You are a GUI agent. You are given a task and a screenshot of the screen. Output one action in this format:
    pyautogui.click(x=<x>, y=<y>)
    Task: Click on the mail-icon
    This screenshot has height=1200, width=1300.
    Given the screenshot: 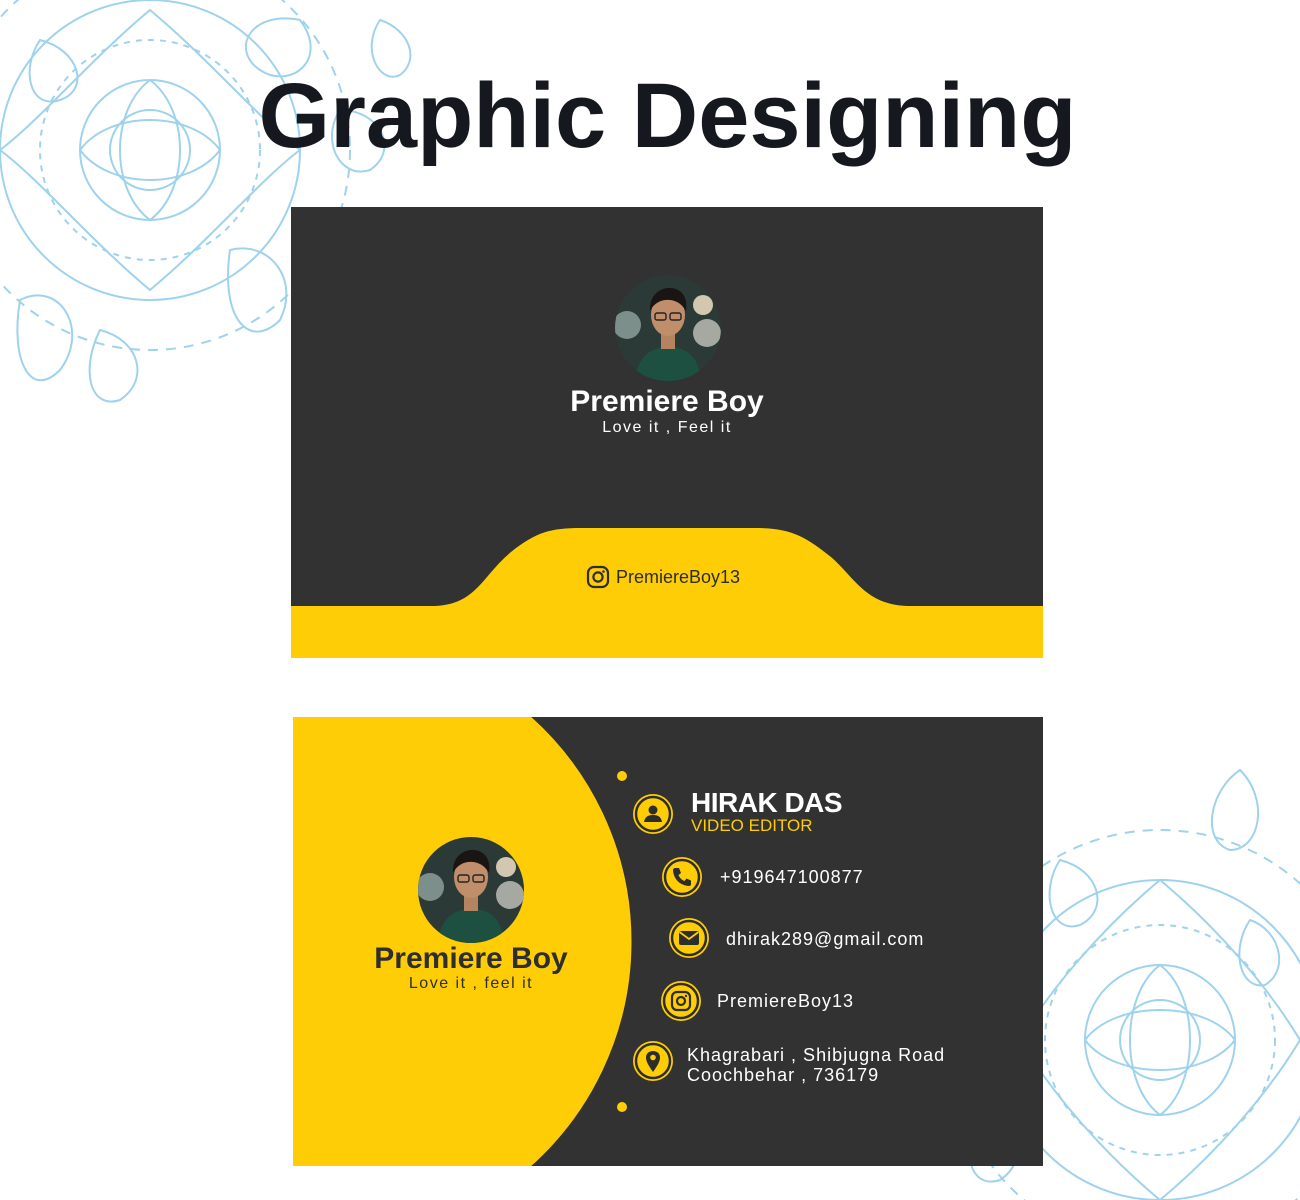 What is the action you would take?
    pyautogui.click(x=689, y=938)
    